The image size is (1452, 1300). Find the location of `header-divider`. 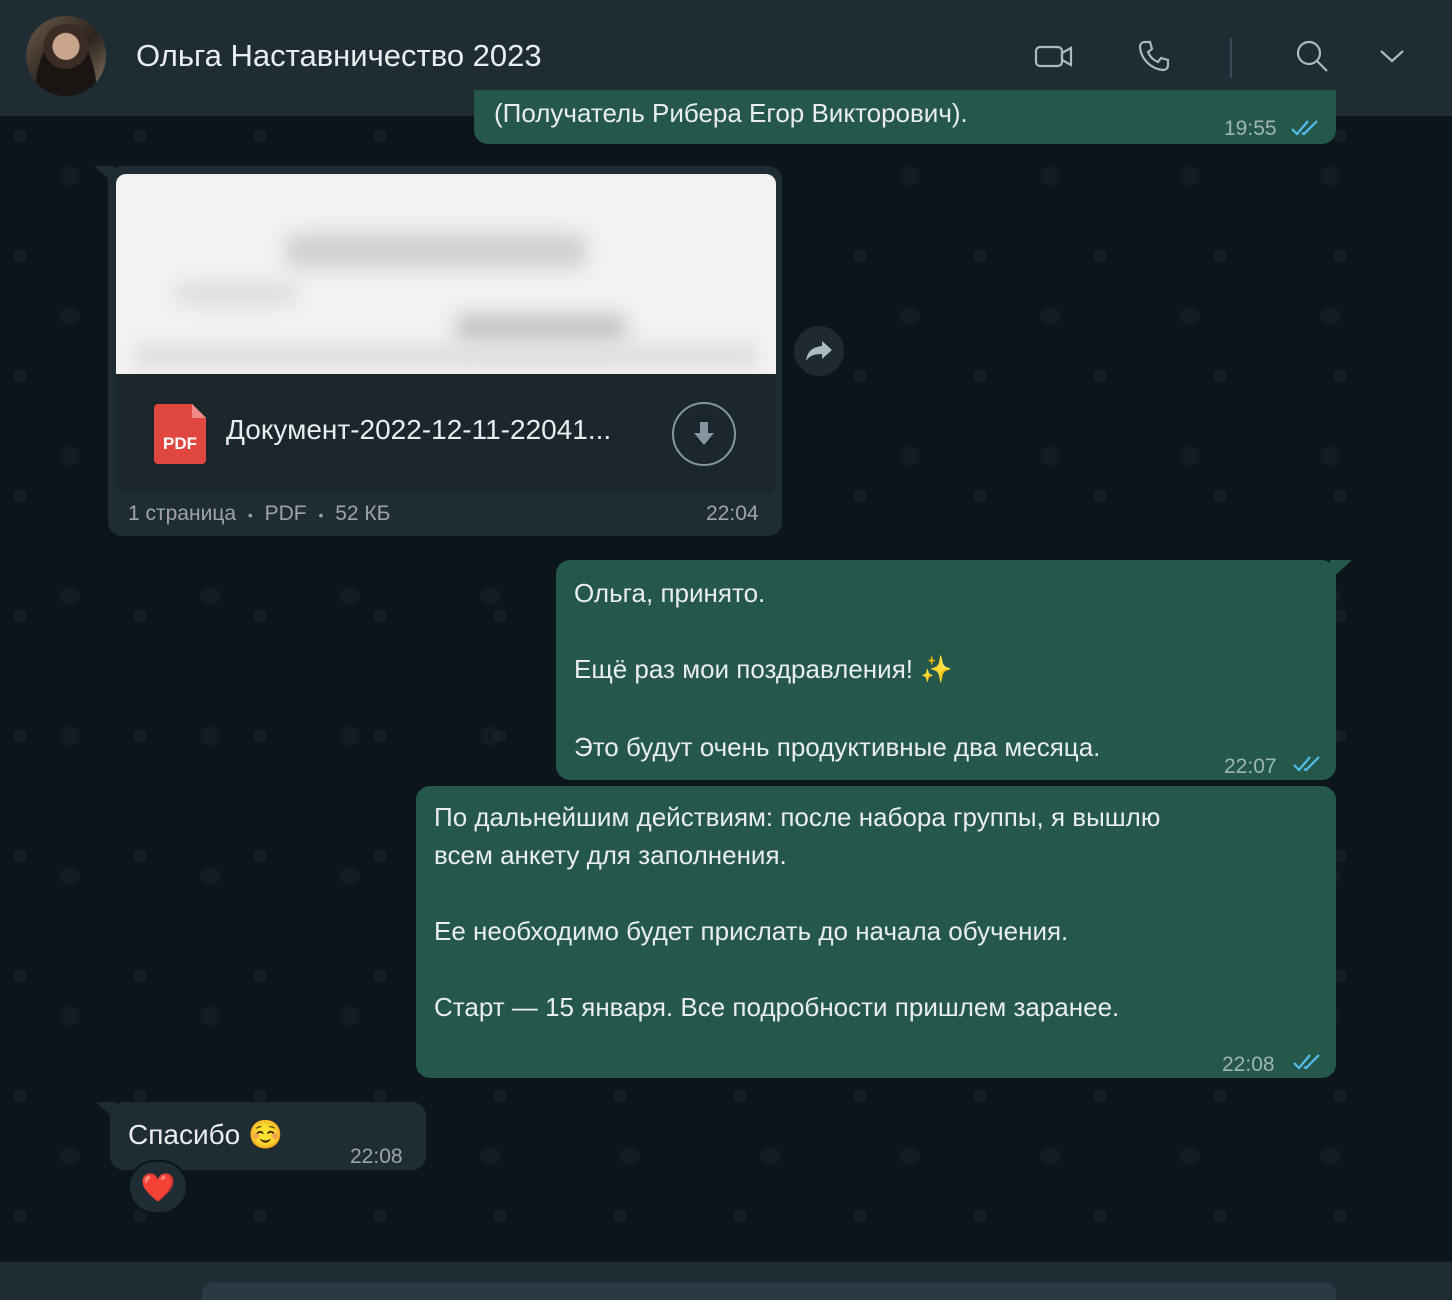

header-divider is located at coordinates (1231, 58).